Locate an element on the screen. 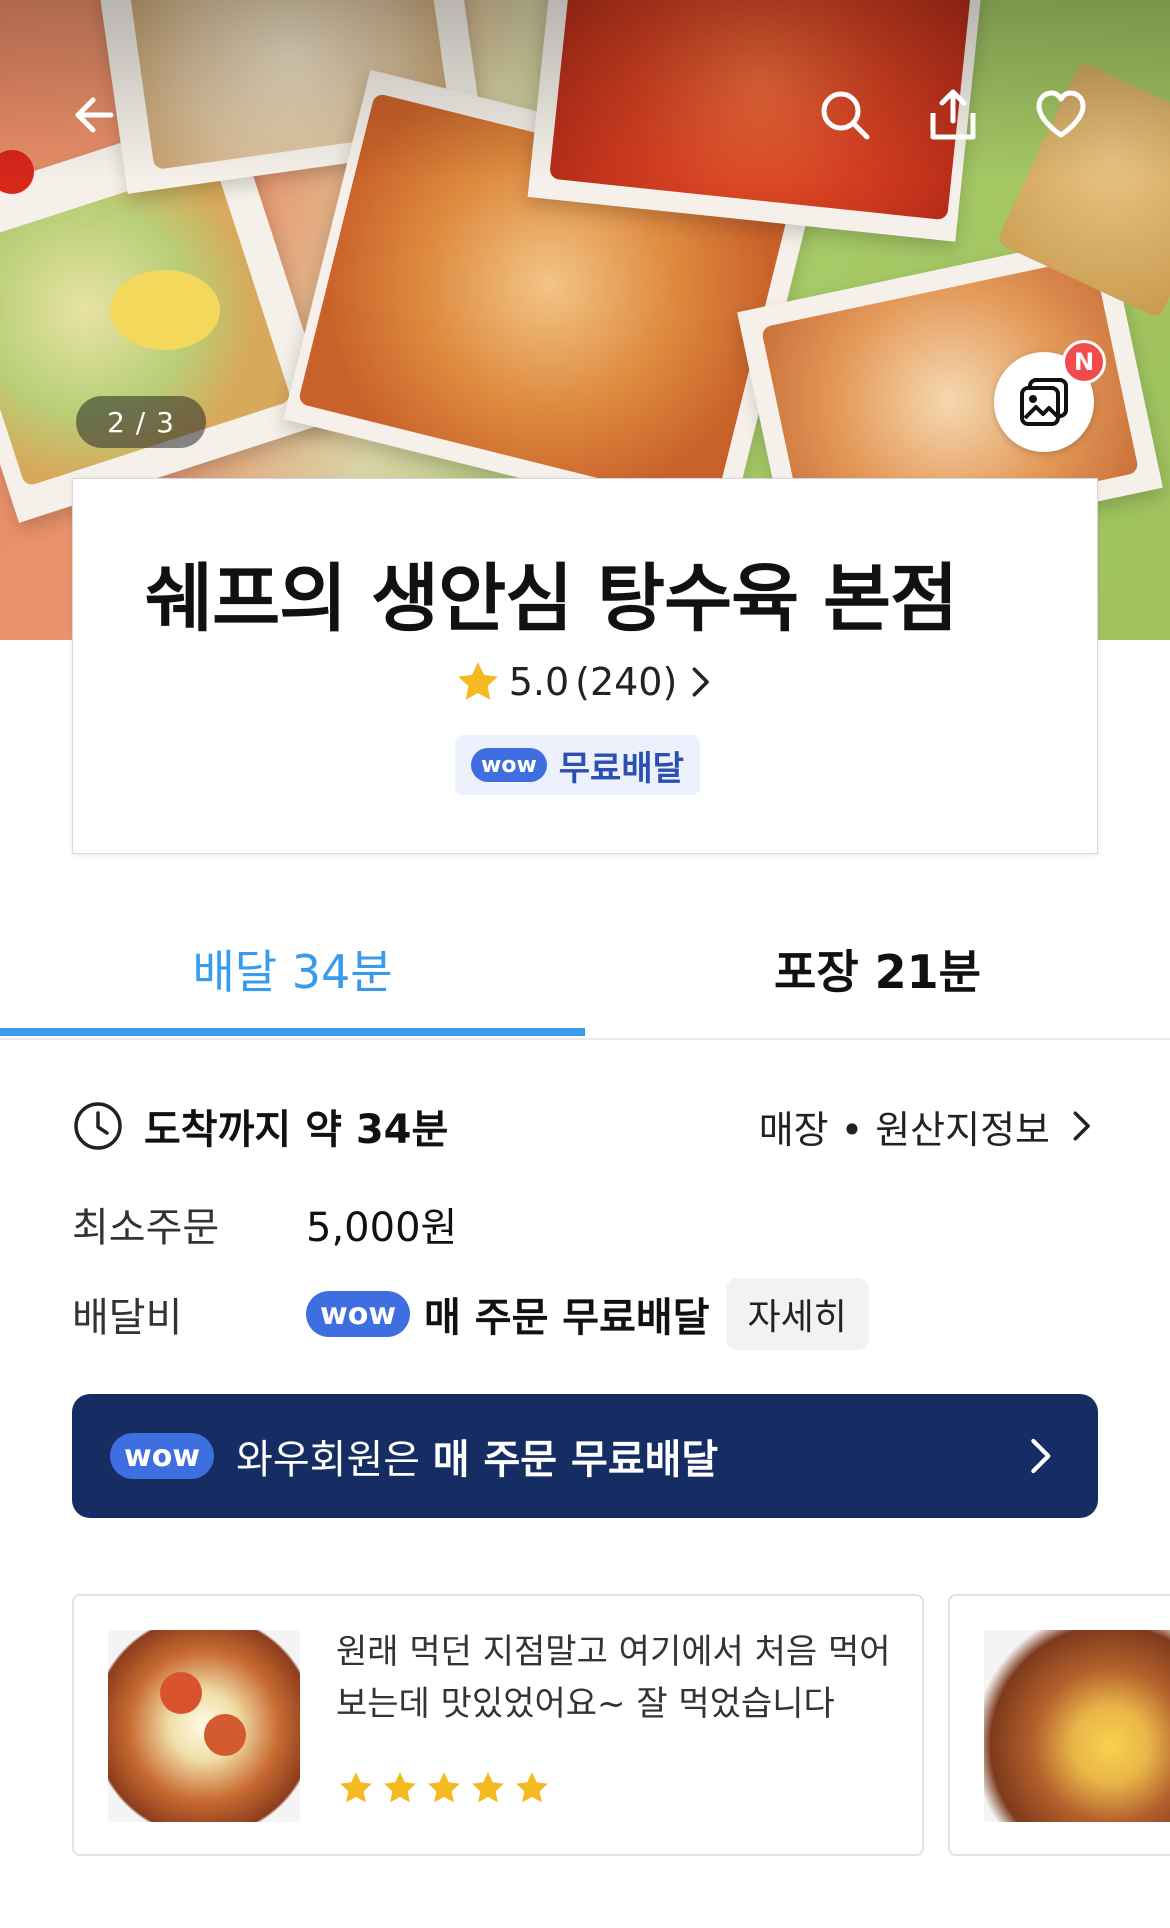 The width and height of the screenshot is (1170, 1928). active-tab-indicator is located at coordinates (292, 1032).